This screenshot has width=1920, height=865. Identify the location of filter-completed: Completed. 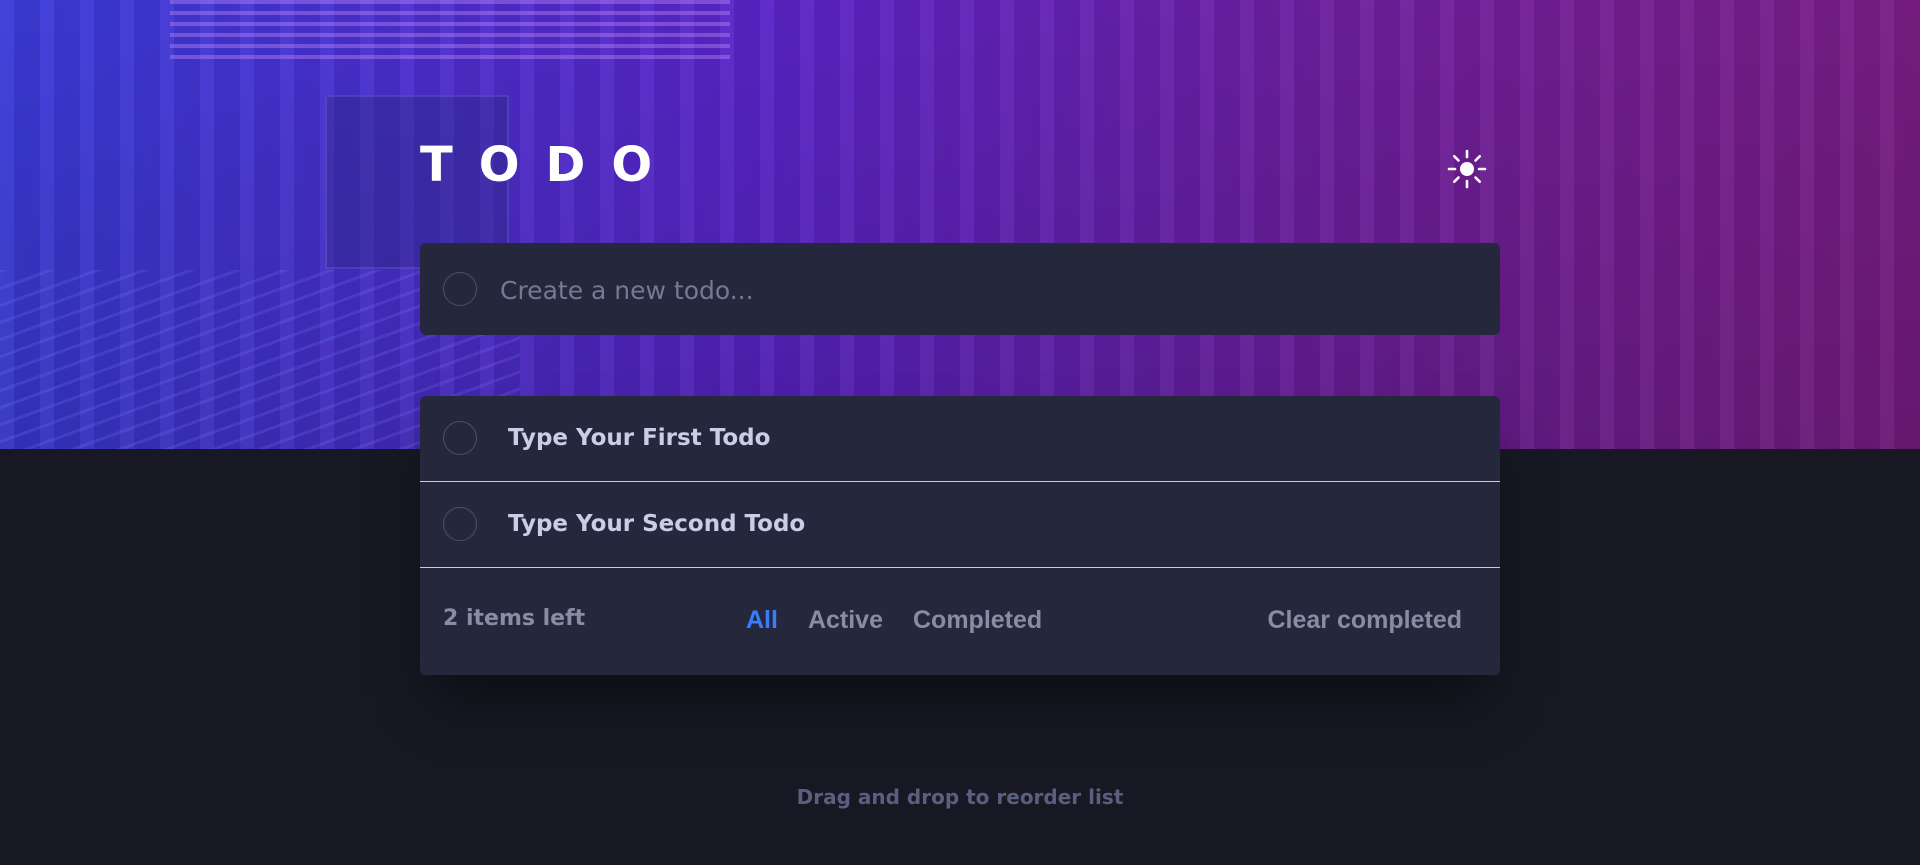
(977, 620).